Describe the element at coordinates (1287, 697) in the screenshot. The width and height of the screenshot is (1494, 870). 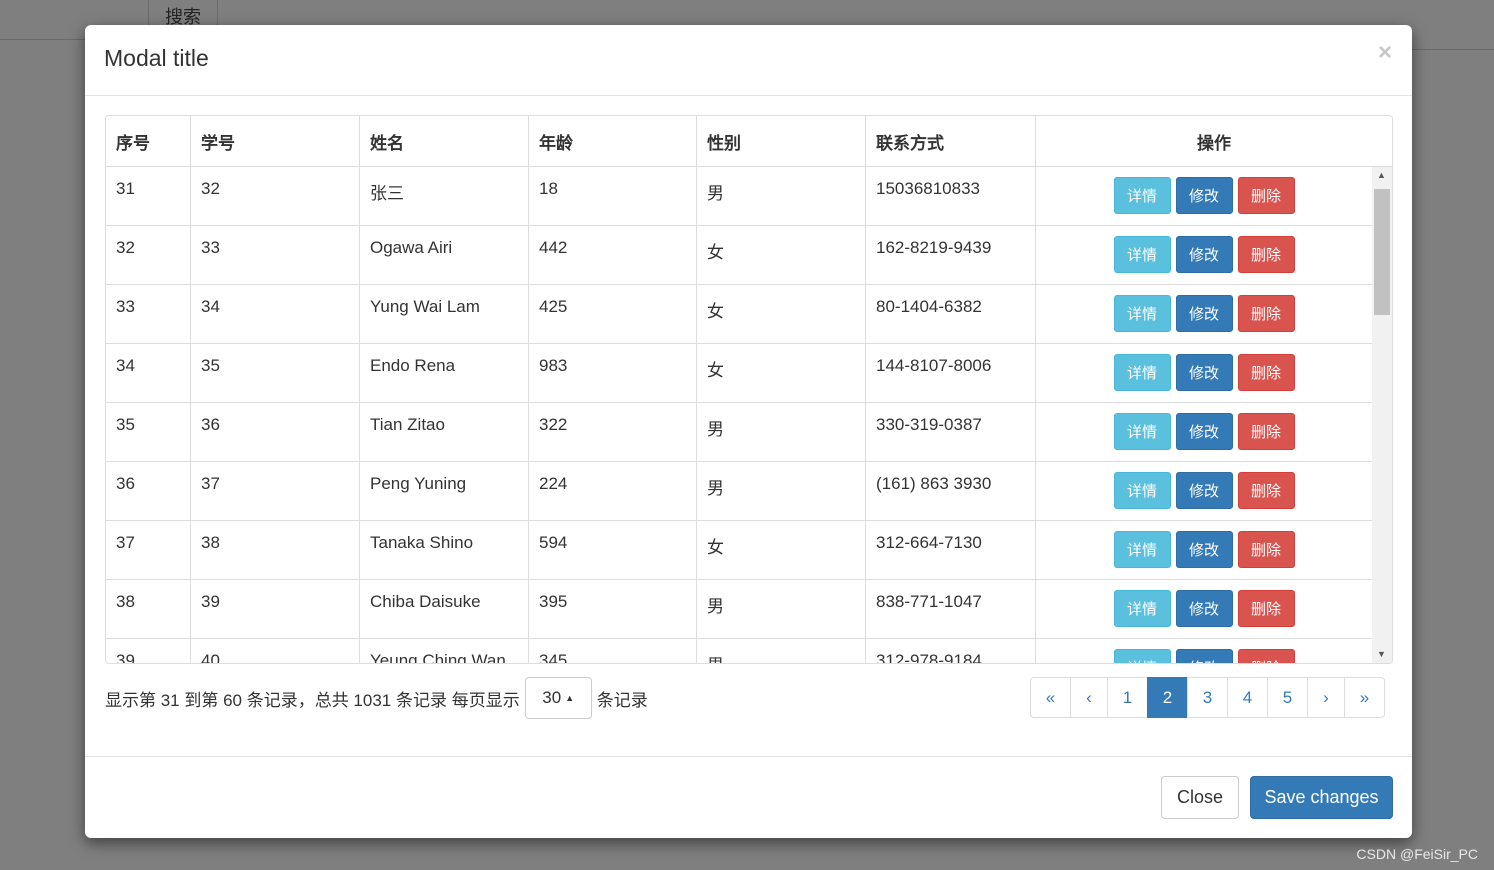
I see `page-link: 5` at that location.